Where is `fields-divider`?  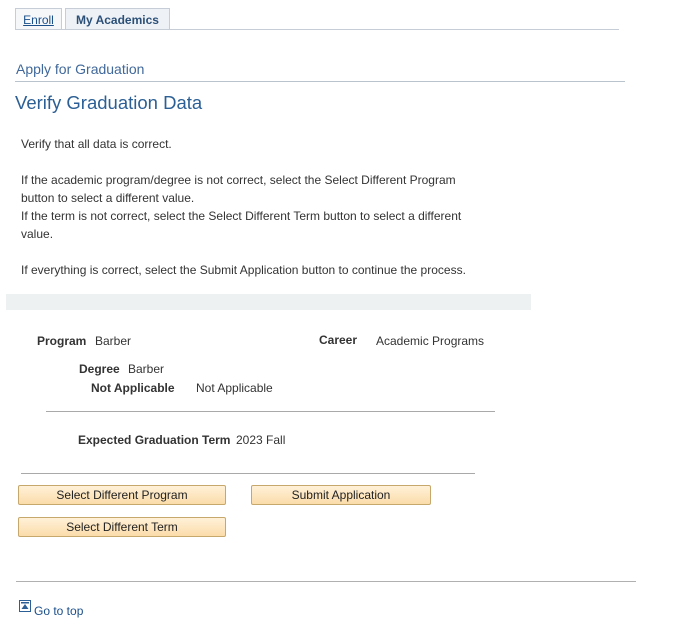 fields-divider is located at coordinates (270, 411).